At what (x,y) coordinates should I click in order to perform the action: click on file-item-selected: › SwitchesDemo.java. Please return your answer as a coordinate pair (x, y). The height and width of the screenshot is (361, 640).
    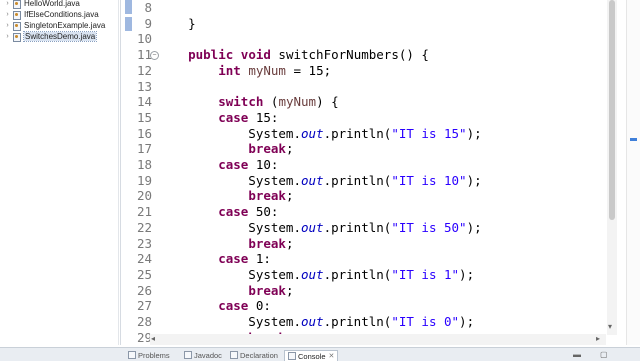
    Looking at the image, I should click on (51, 36).